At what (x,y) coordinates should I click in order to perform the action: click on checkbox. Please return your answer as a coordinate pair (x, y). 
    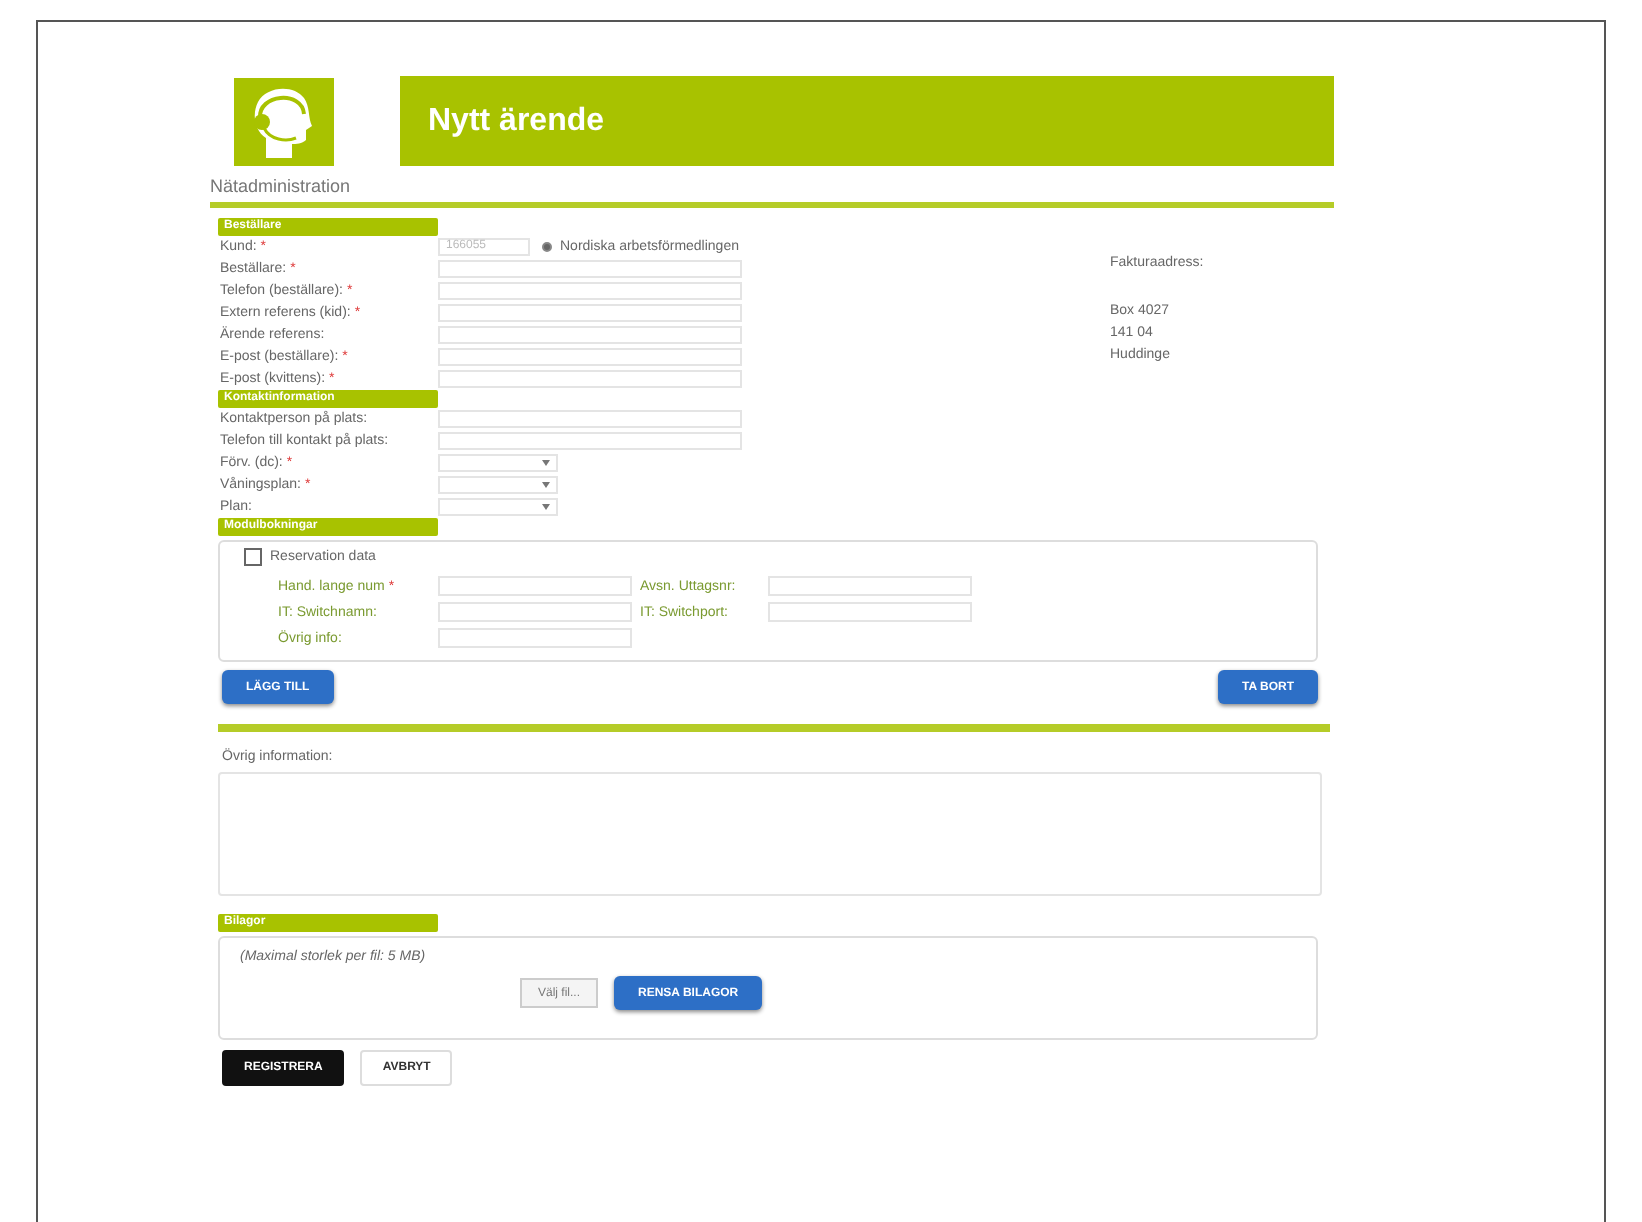
    Looking at the image, I should click on (253, 557).